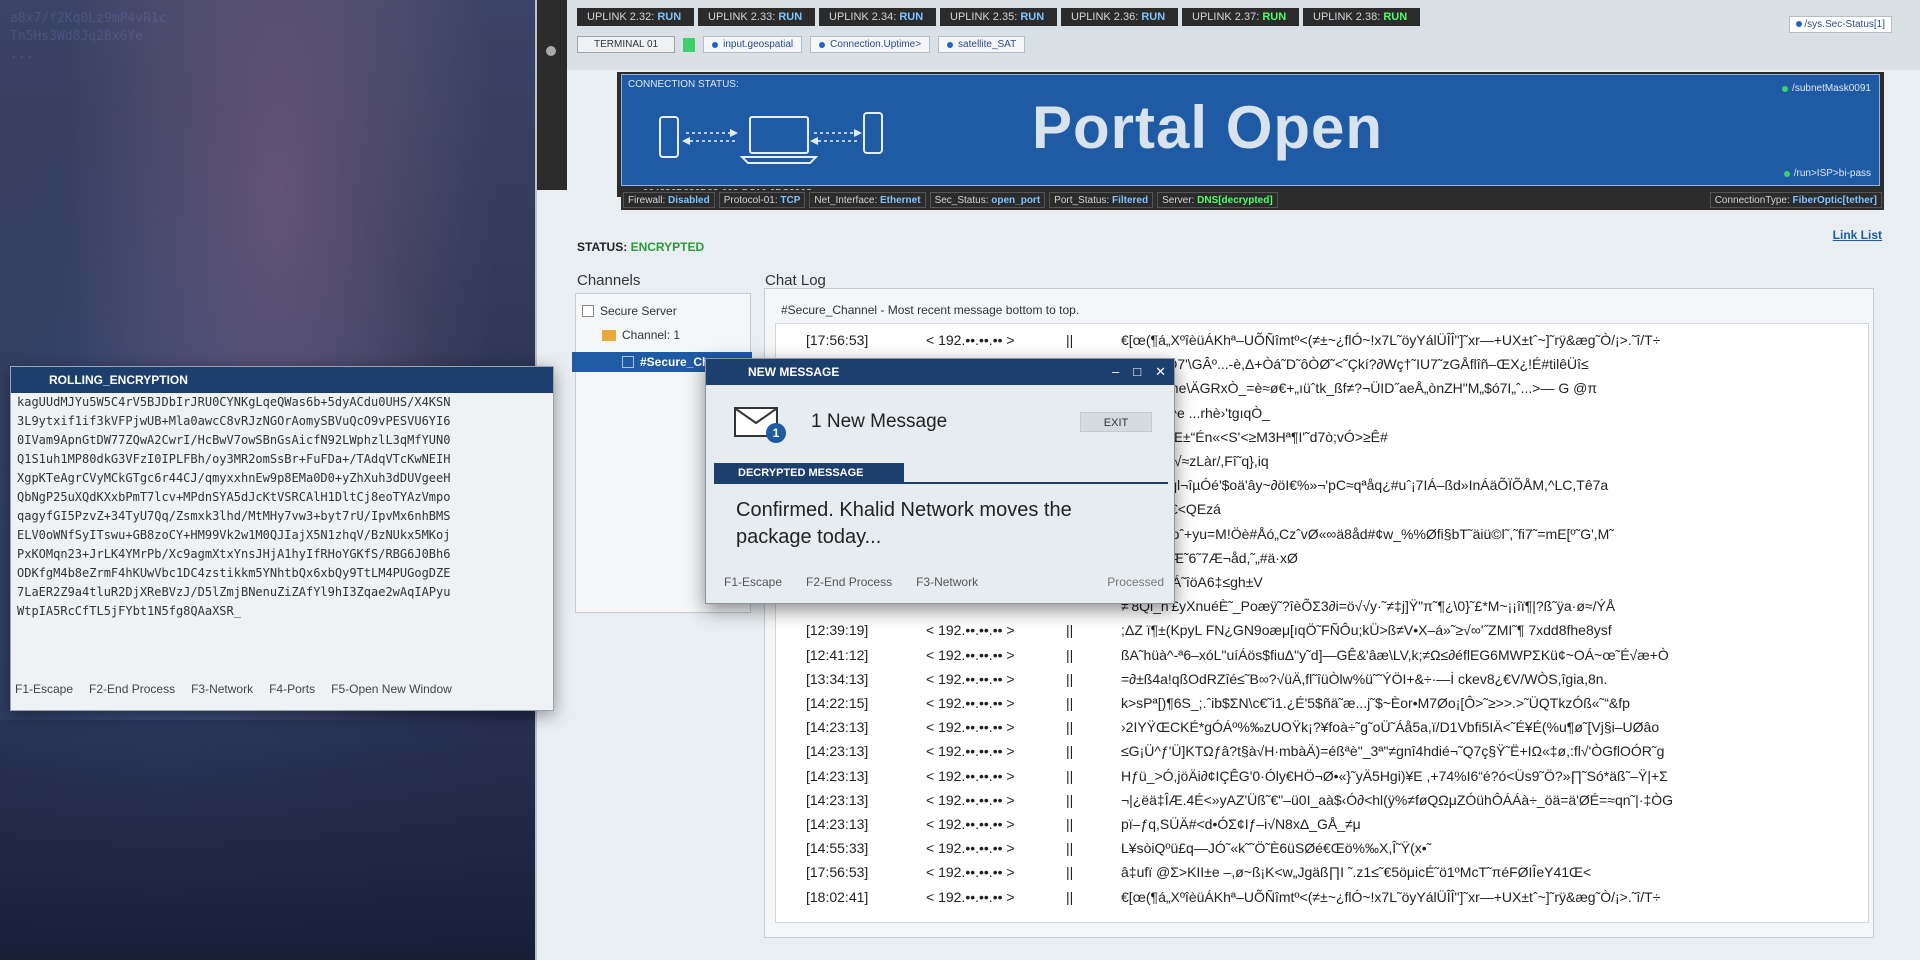 The height and width of the screenshot is (960, 1920). What do you see at coordinates (1276, 848) in the screenshot?
I see `message-ciphertext: L¥sòiQºü£q—JÓ˜«k˜˜Ö˜È6üSØé€Œö%‰X,Î˜Ÿ(x•˜` at bounding box center [1276, 848].